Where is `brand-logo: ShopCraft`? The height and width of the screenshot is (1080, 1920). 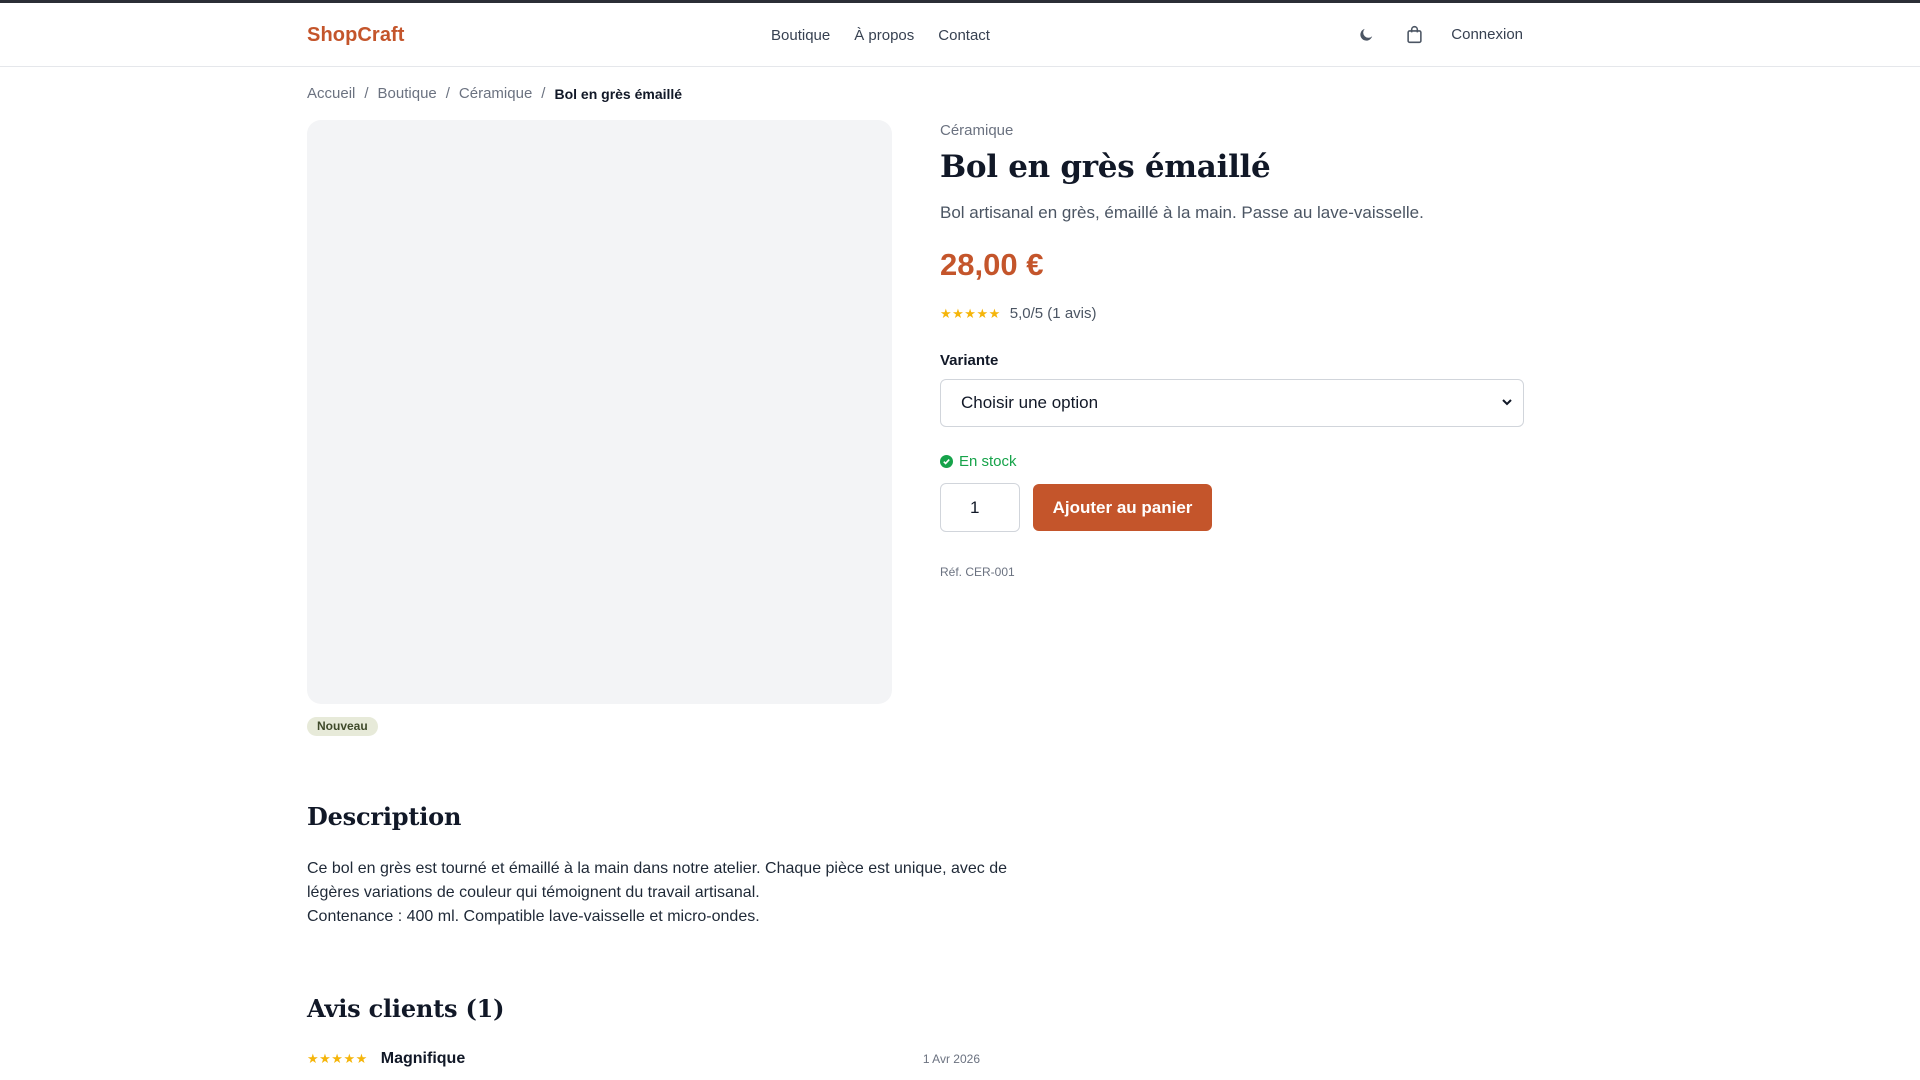 brand-logo: ShopCraft is located at coordinates (356, 35).